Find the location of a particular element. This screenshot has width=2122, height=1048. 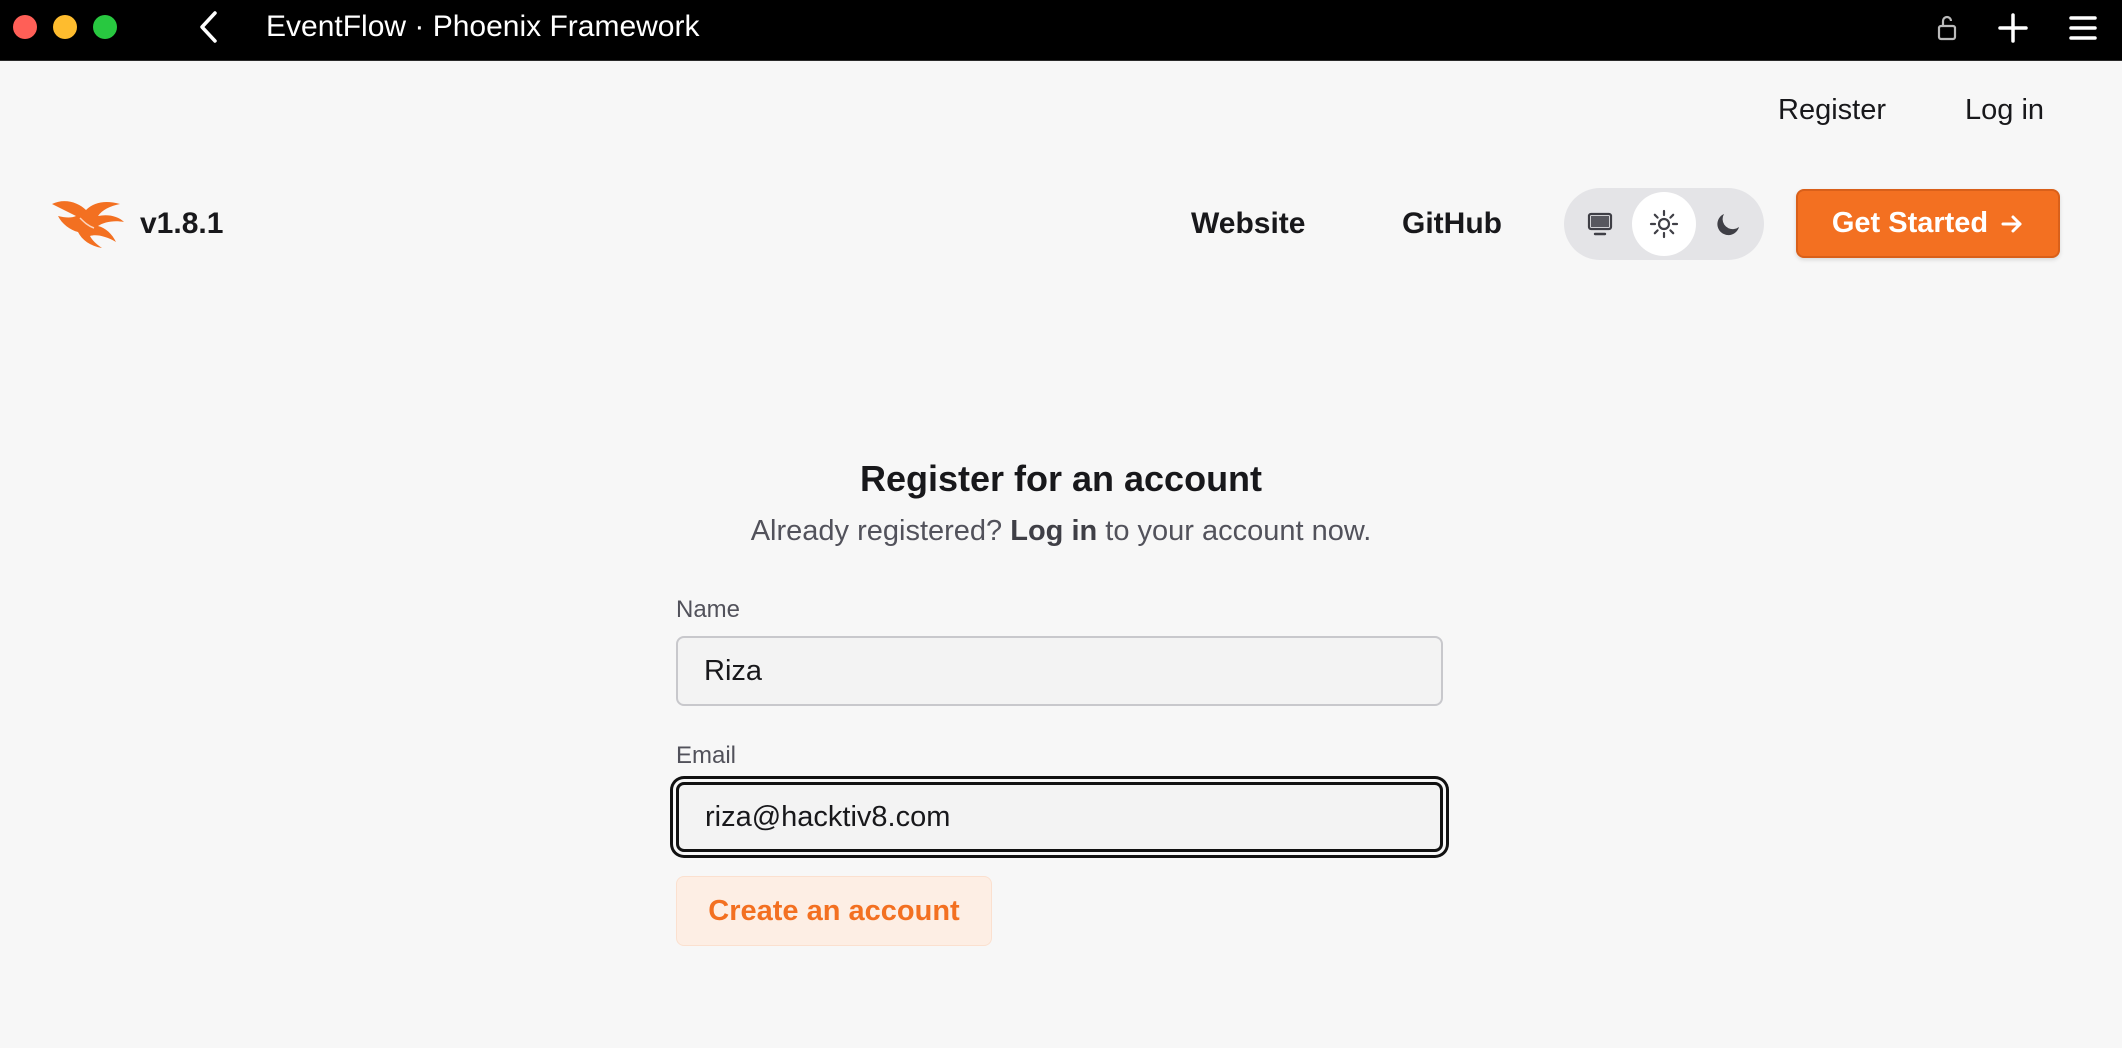

minimize-window-button is located at coordinates (65, 27).